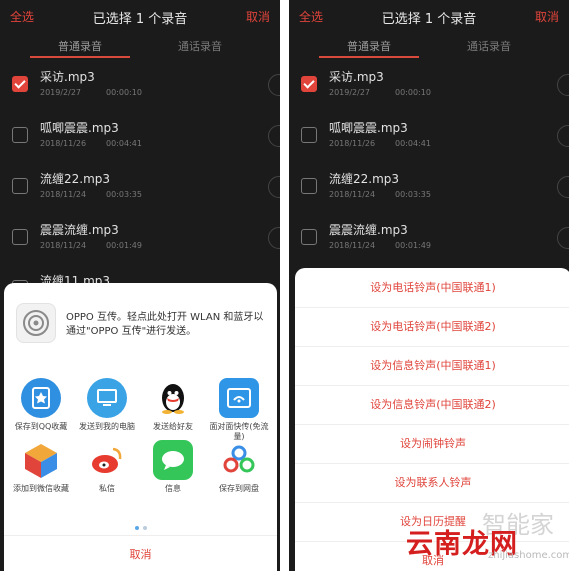  I want to click on share-target-my-computer: 发送到我的电脑, so click(107, 405).